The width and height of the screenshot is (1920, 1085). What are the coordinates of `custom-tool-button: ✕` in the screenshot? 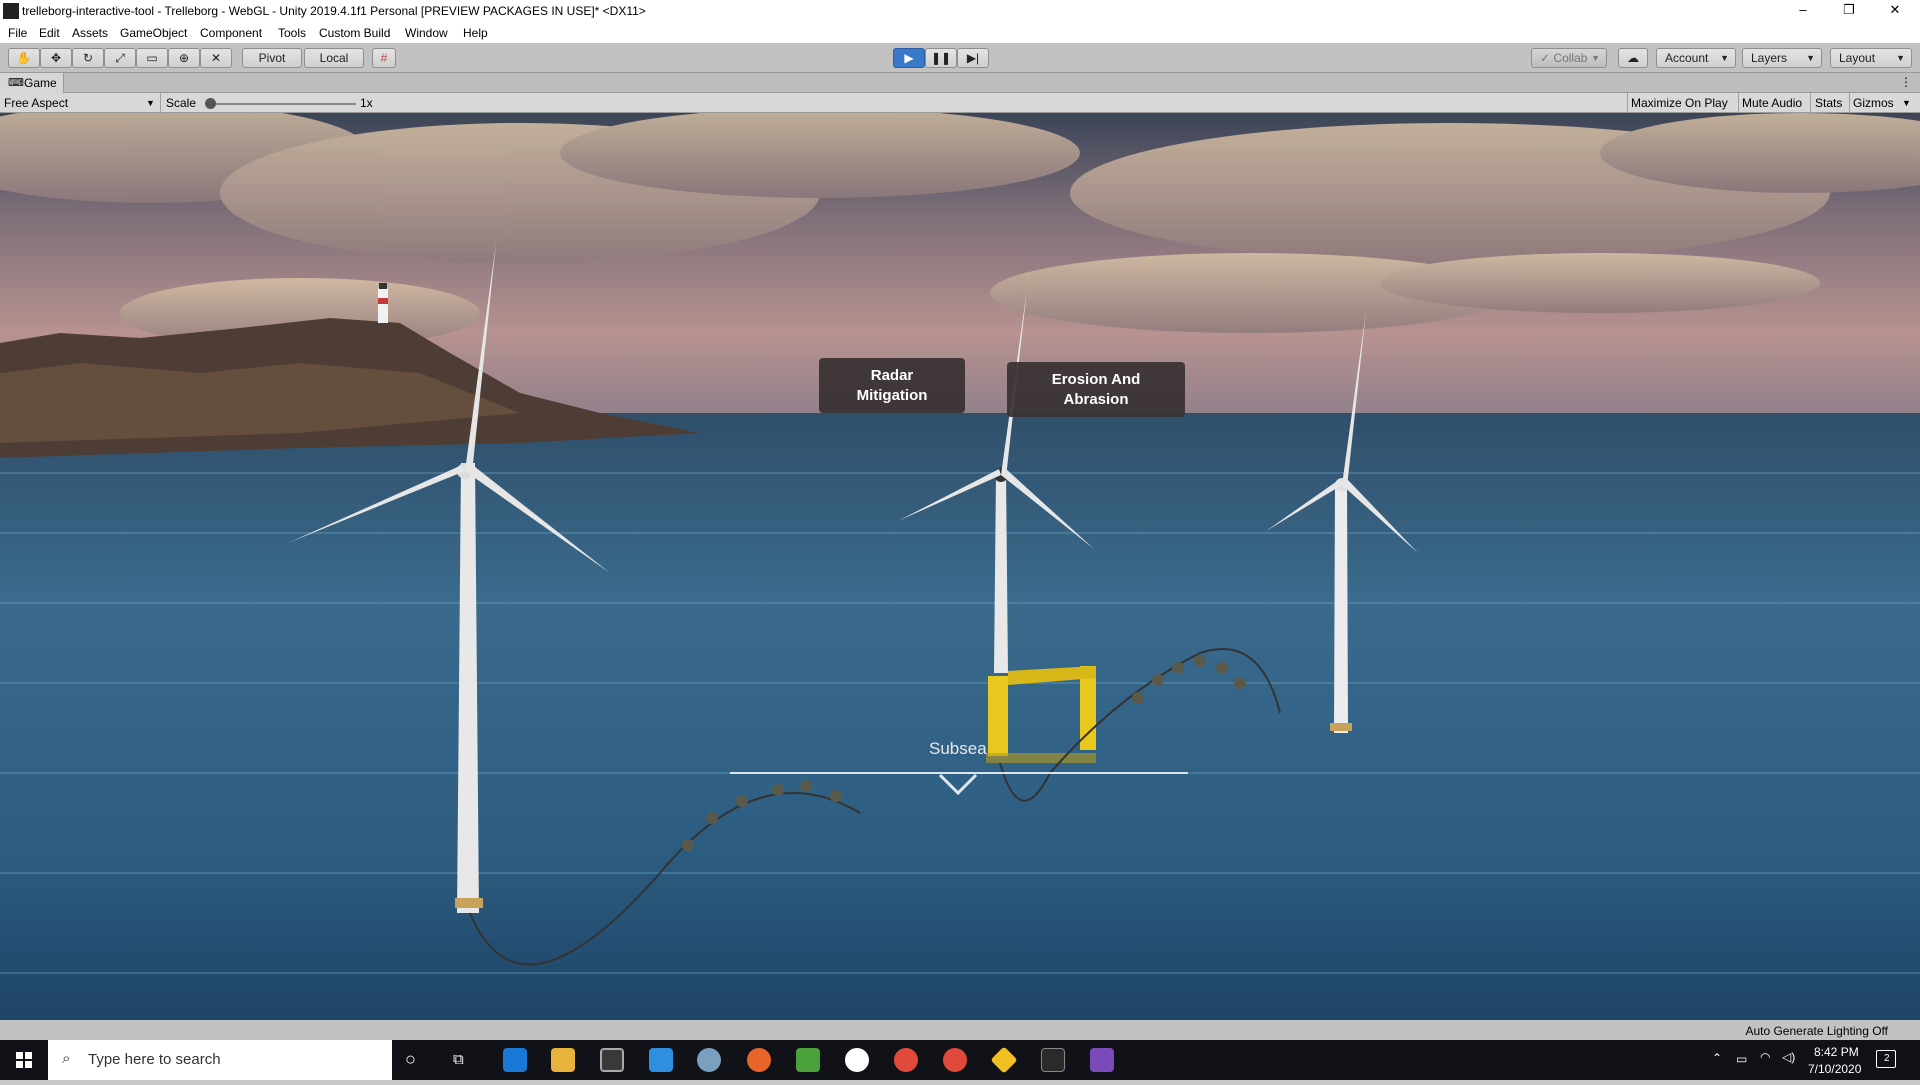 It's located at (216, 58).